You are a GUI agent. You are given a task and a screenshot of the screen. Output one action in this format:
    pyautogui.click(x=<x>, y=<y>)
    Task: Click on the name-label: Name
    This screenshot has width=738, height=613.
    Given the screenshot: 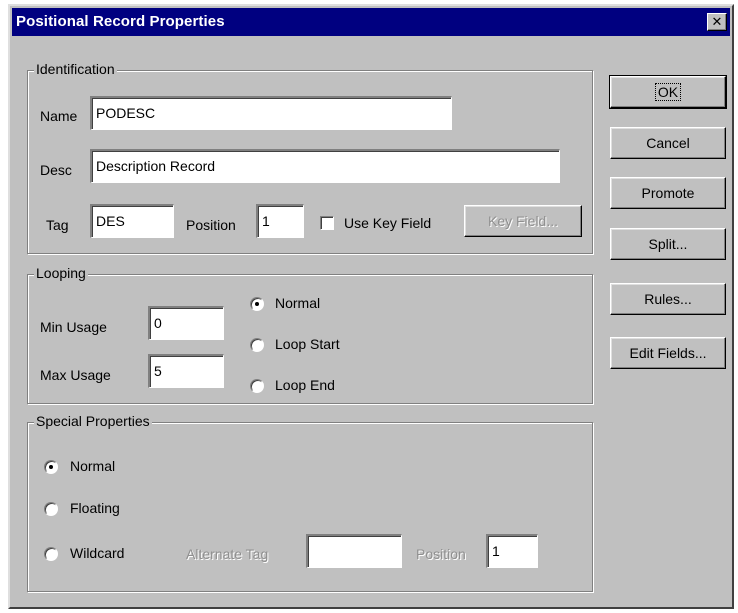 What is the action you would take?
    pyautogui.click(x=59, y=116)
    